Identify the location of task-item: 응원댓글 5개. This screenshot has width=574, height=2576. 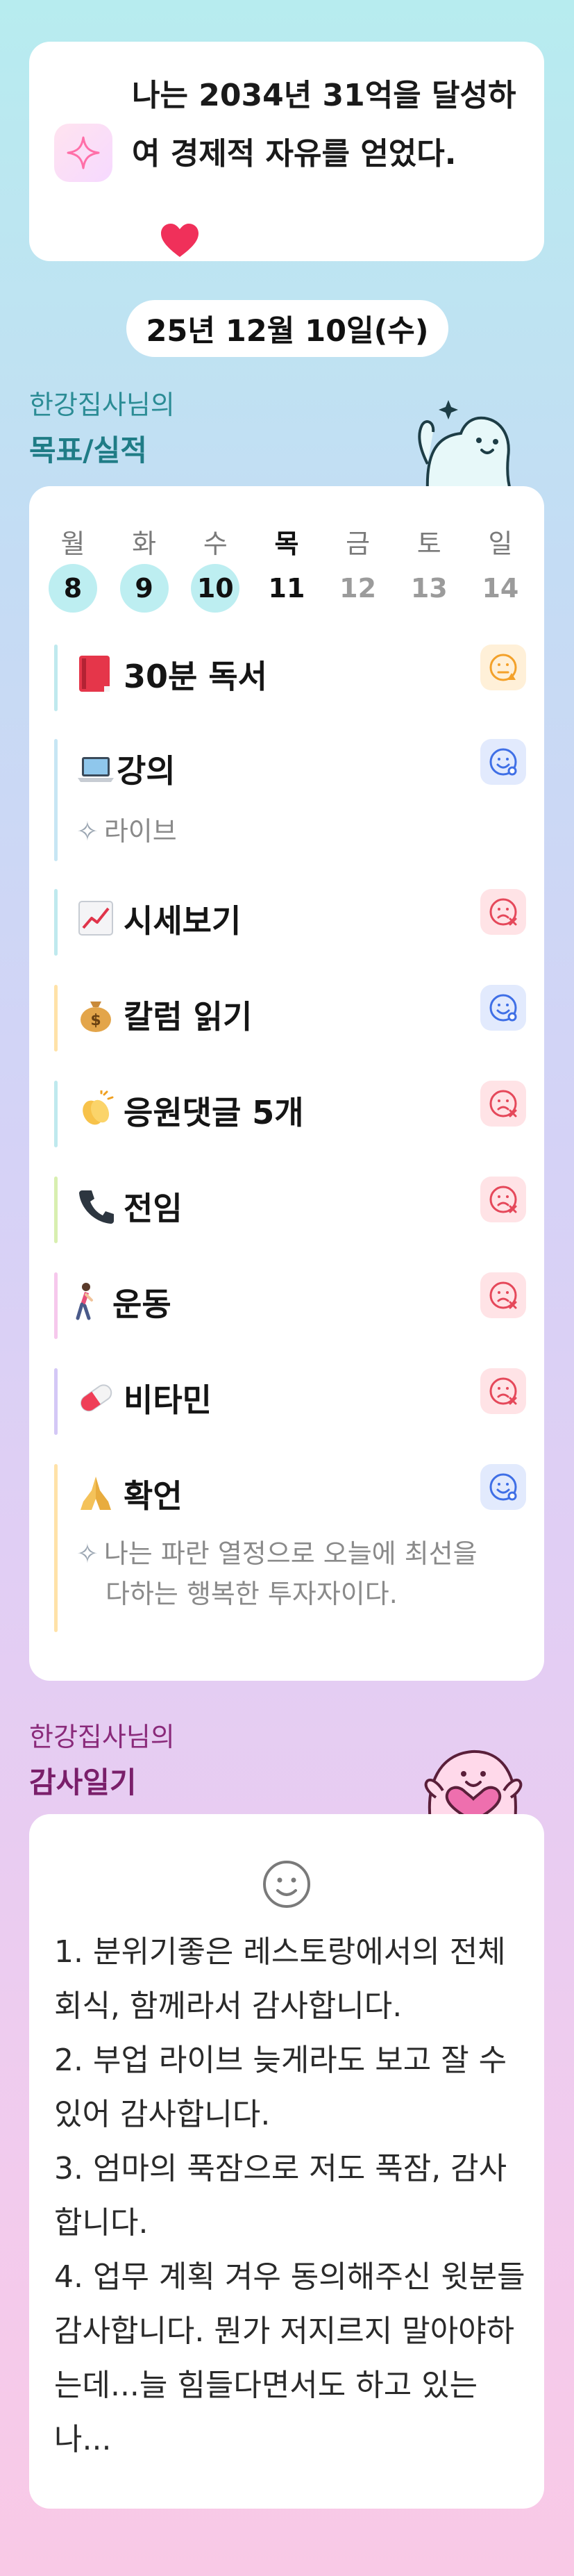
(290, 1114).